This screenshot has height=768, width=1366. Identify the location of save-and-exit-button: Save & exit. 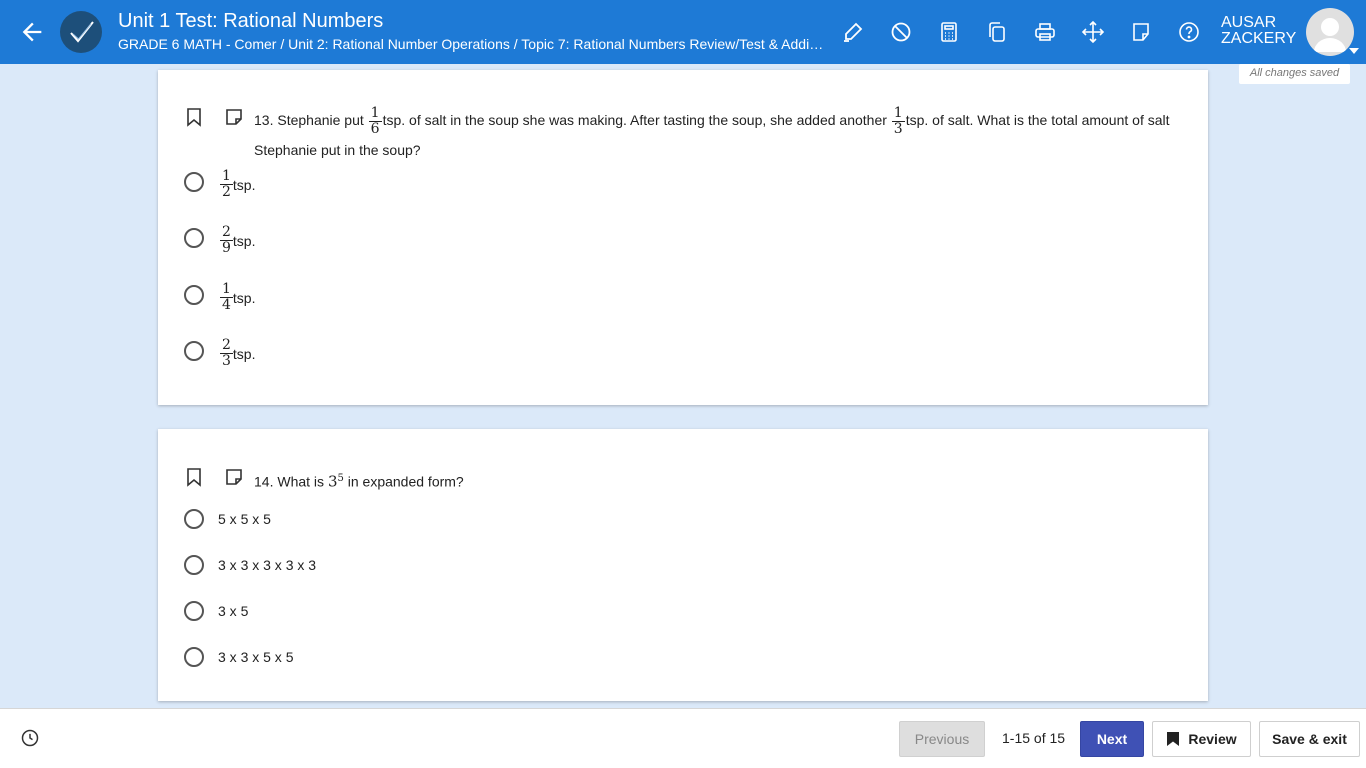
(1309, 739).